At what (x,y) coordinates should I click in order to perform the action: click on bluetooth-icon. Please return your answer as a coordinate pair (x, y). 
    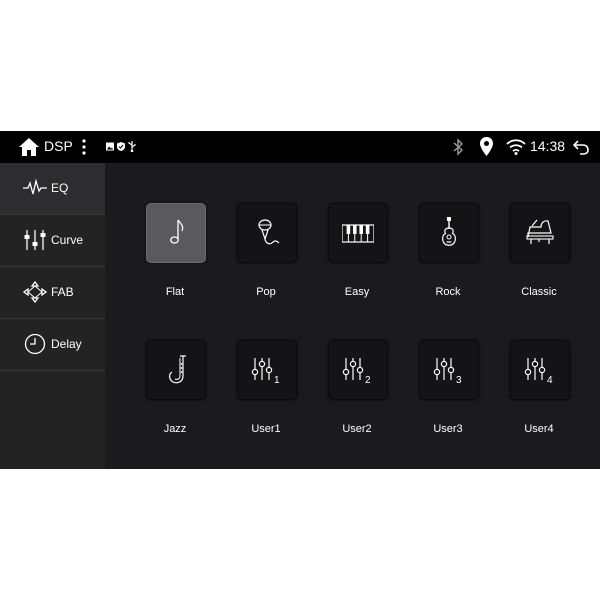
    Looking at the image, I should click on (458, 147).